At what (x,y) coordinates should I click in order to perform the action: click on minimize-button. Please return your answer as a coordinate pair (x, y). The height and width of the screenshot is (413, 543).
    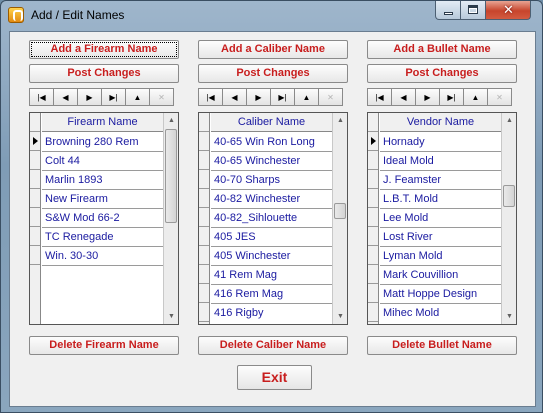
    Looking at the image, I should click on (448, 10).